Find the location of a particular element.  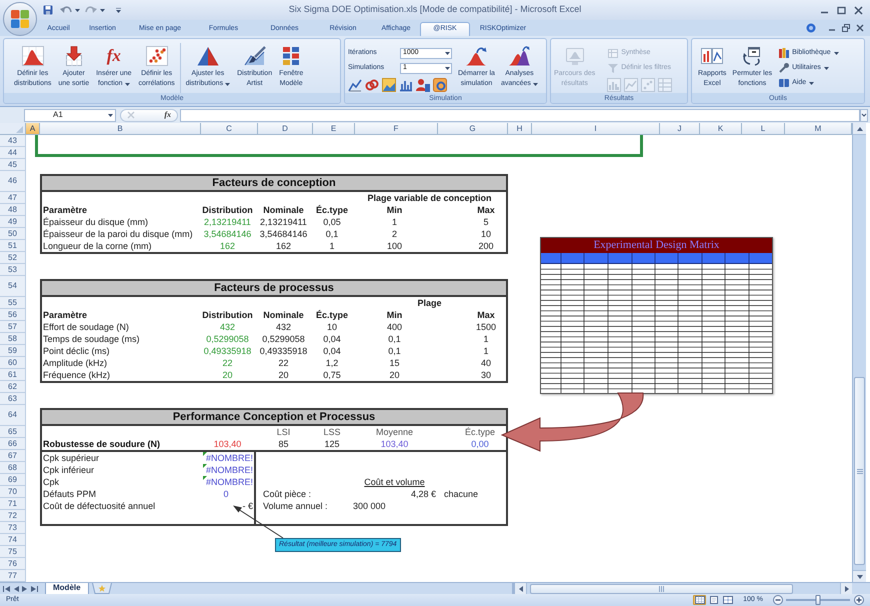

zoom-slider is located at coordinates (818, 600).